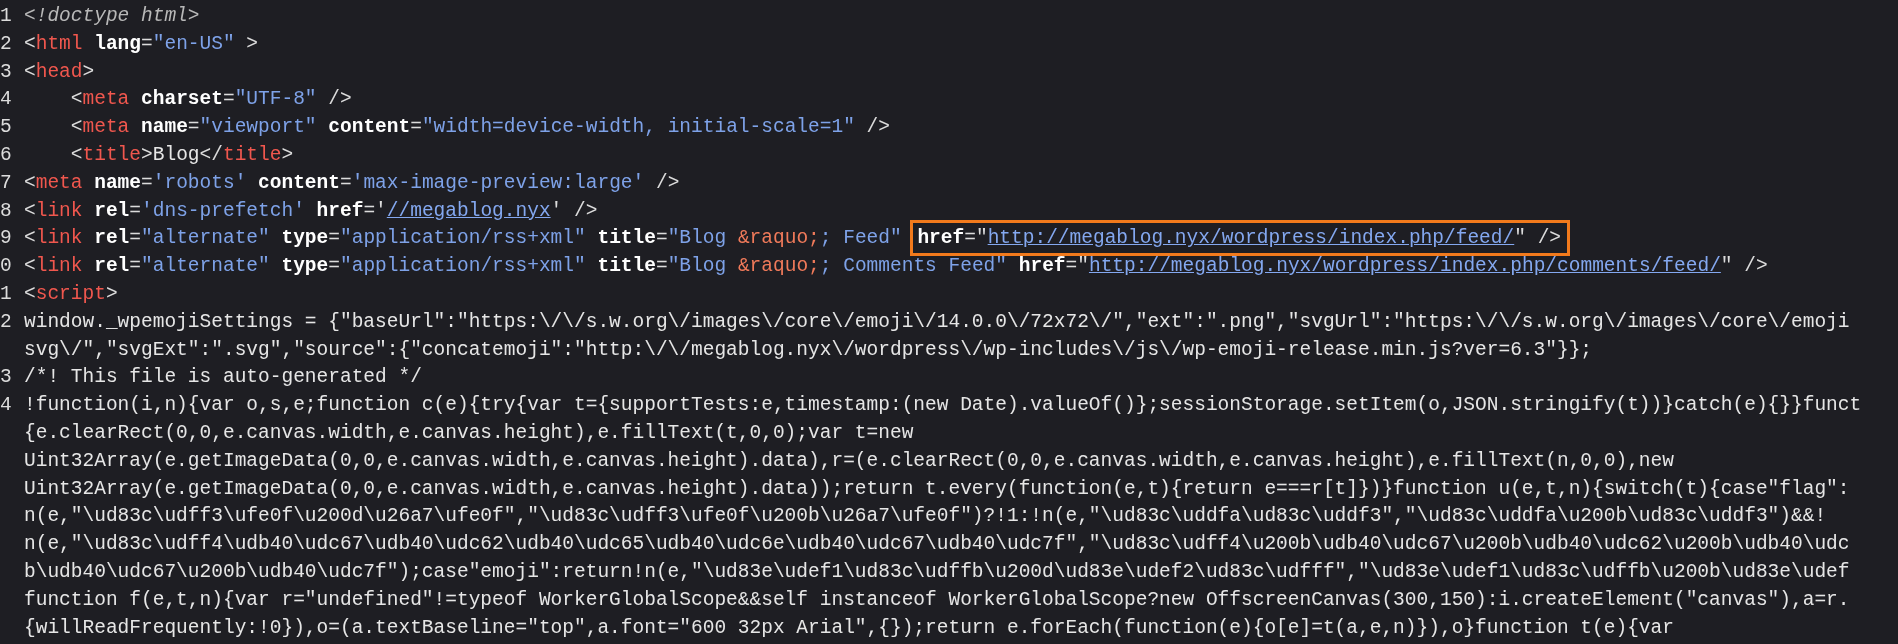 The height and width of the screenshot is (644, 1898). Describe the element at coordinates (6, 321) in the screenshot. I see `line-number: 2` at that location.